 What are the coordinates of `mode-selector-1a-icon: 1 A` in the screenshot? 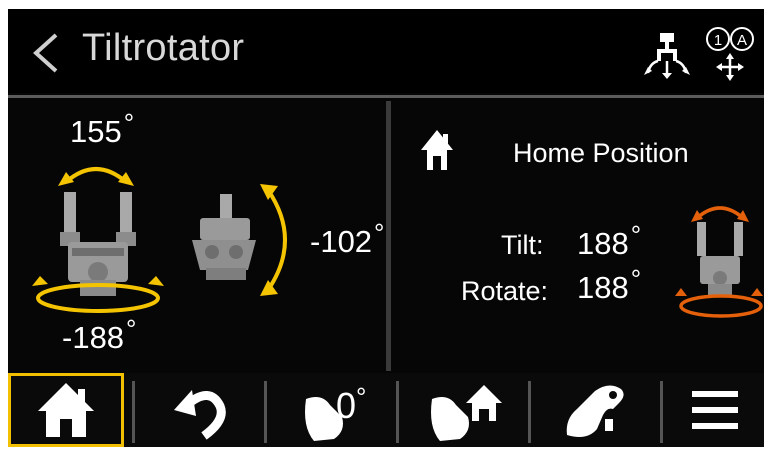 It's located at (730, 54).